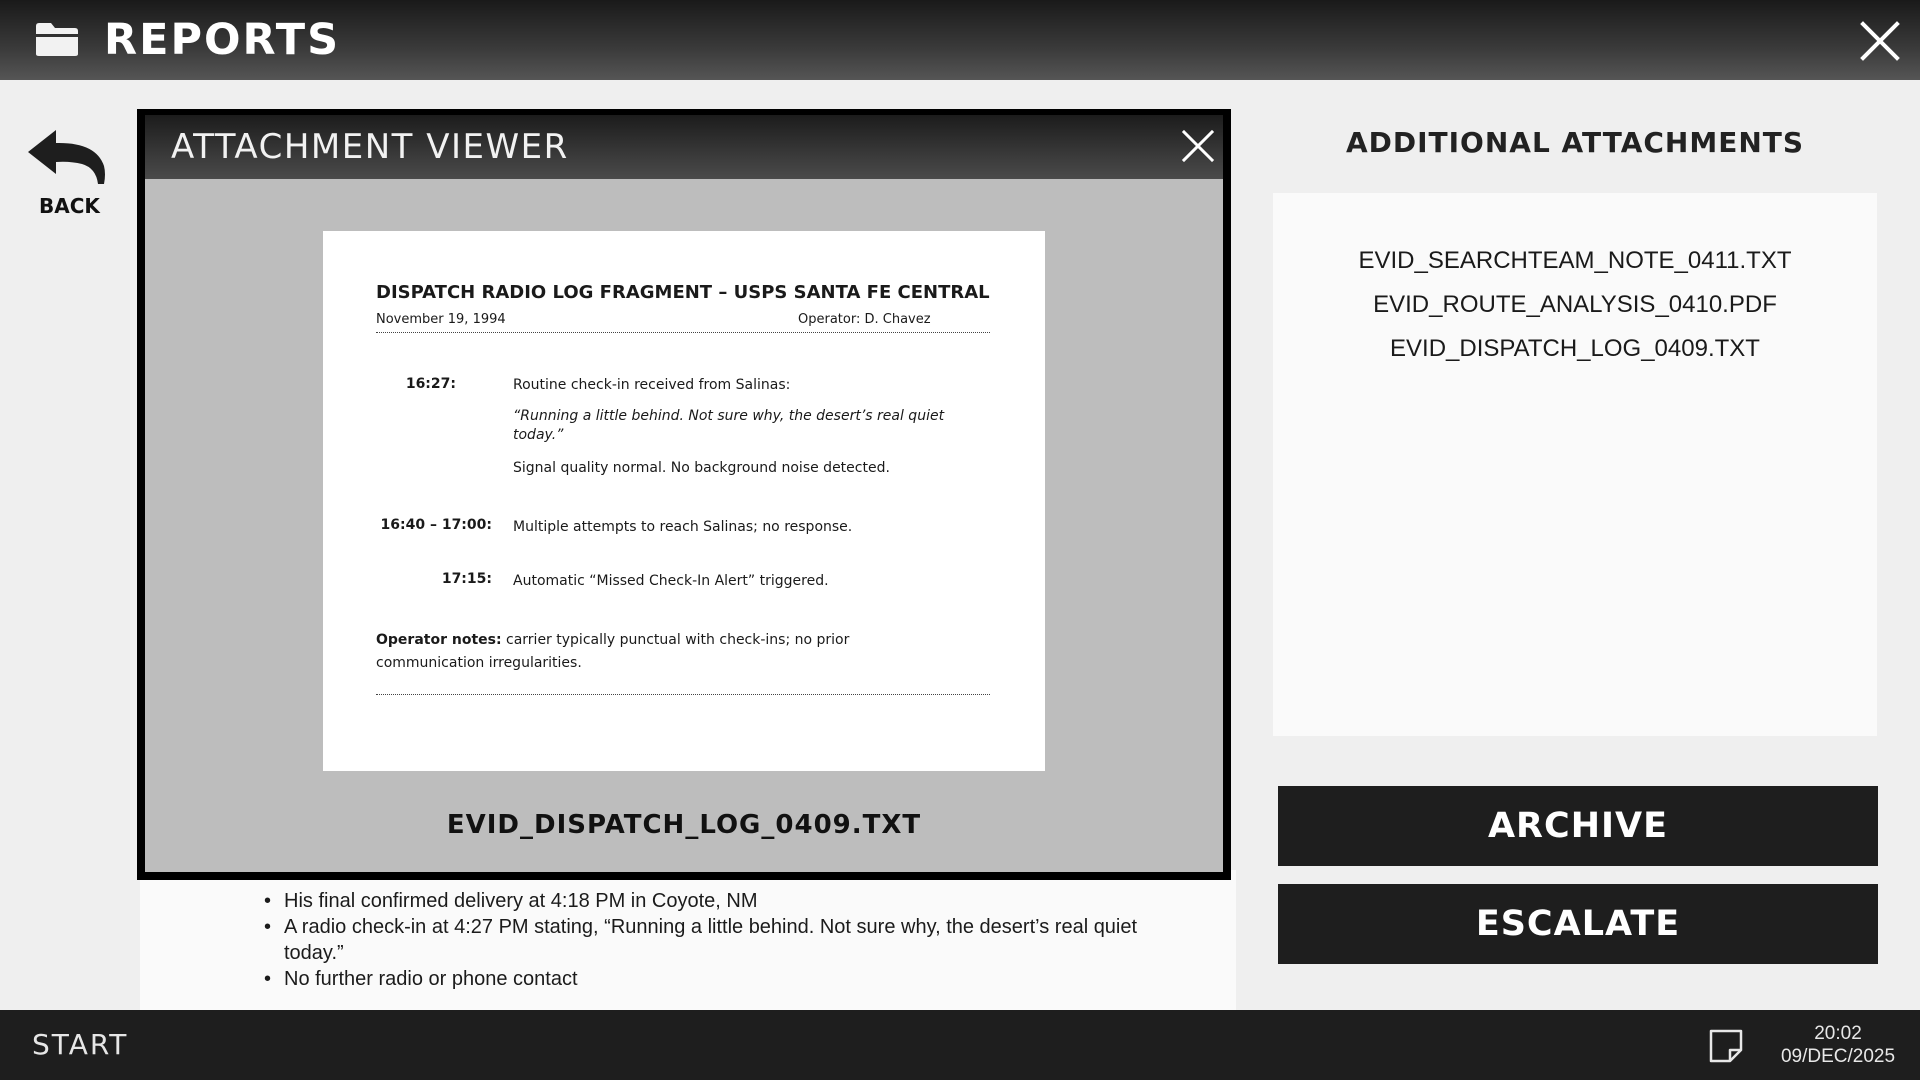 The height and width of the screenshot is (1080, 1920). I want to click on operator-notes-label: Operator notes:, so click(439, 640).